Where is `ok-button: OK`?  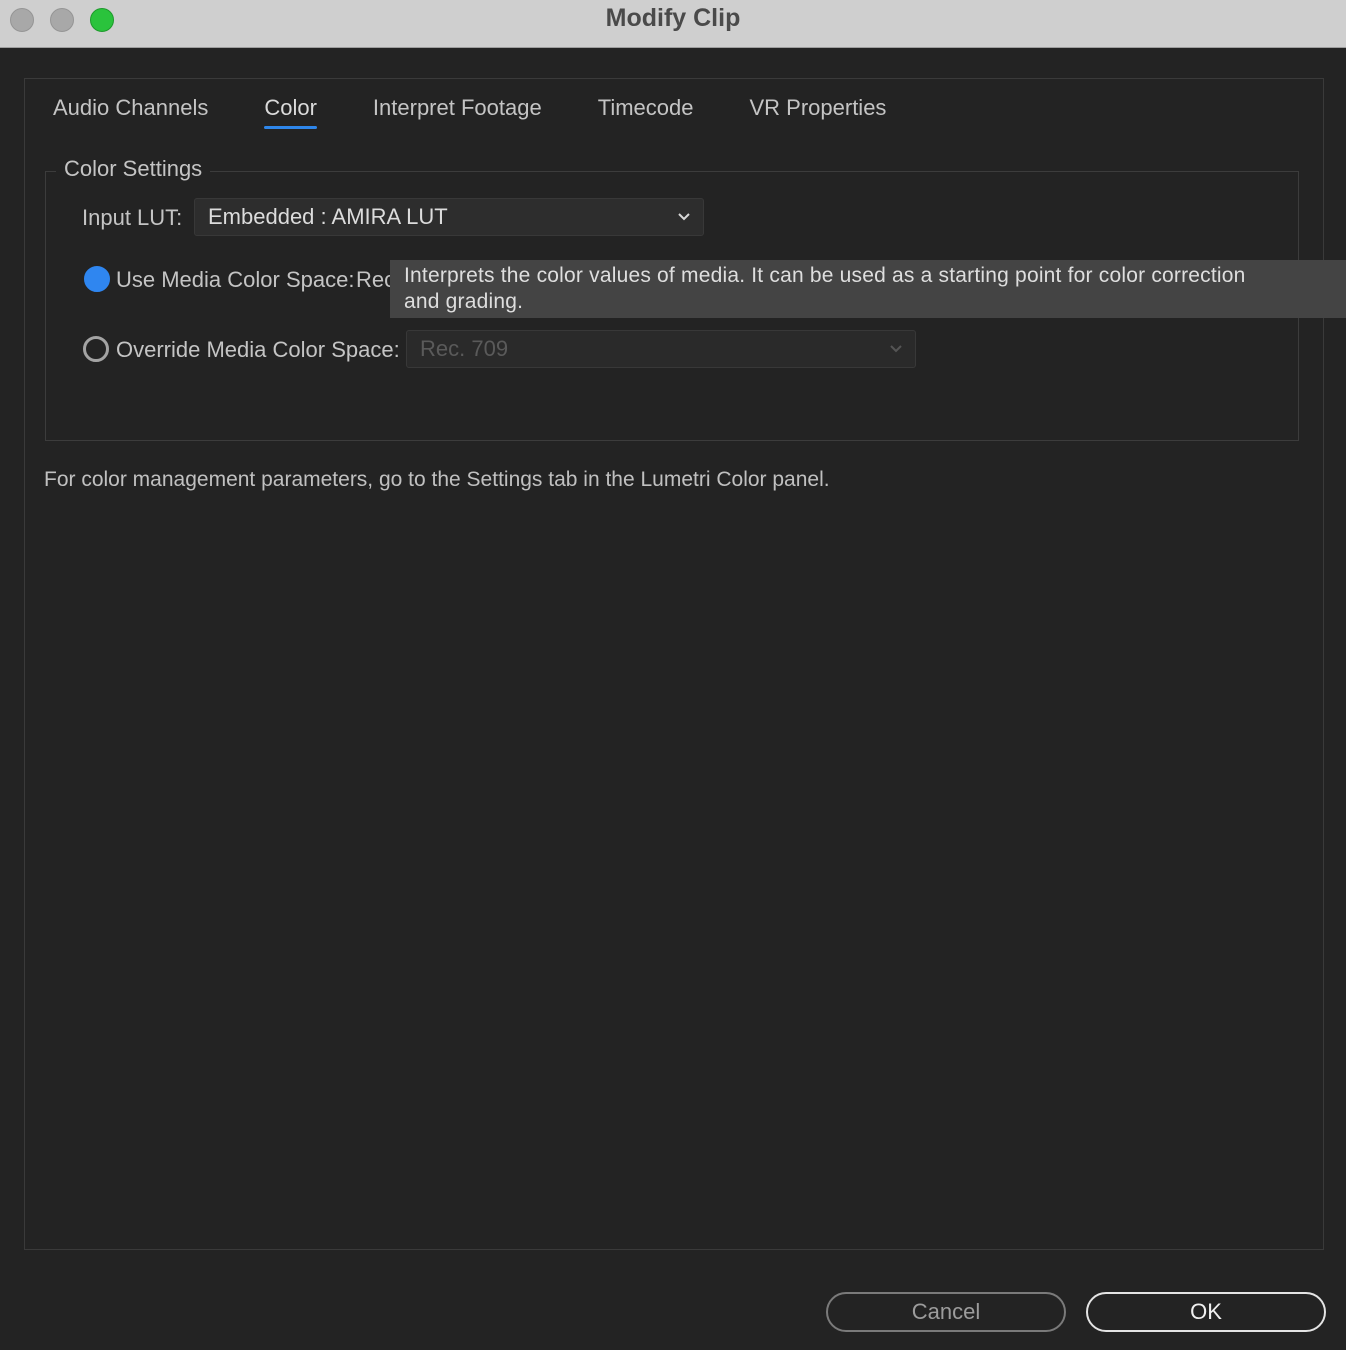
ok-button: OK is located at coordinates (1206, 1312).